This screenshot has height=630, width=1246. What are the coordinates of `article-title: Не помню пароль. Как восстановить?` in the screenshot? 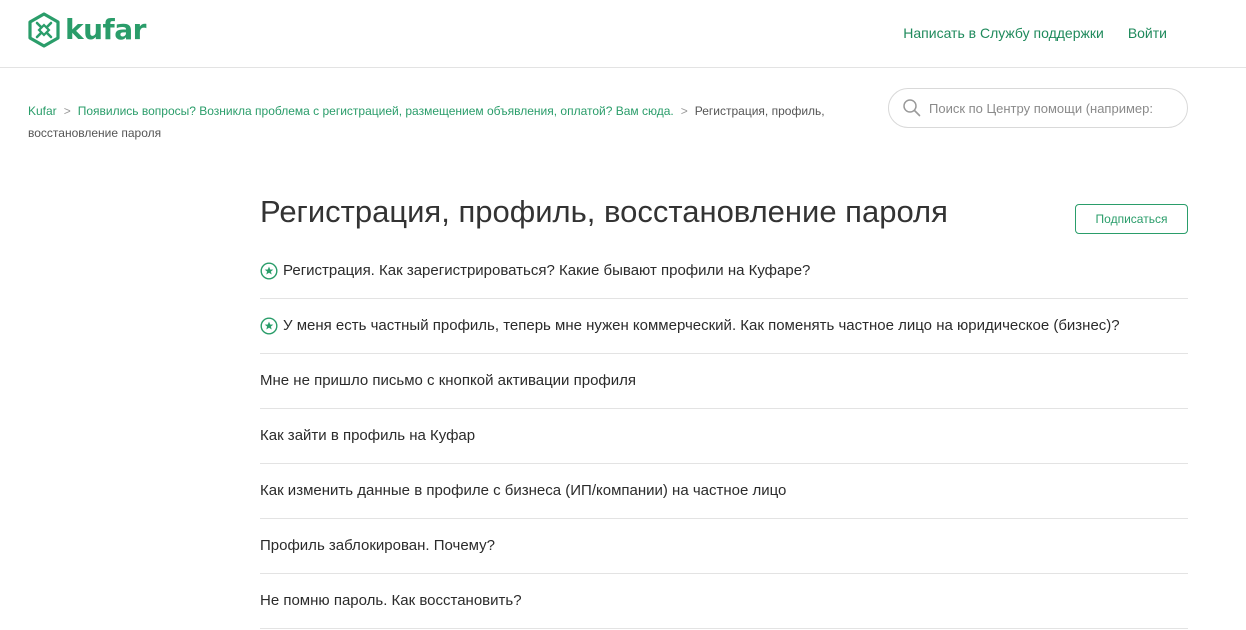 It's located at (391, 600).